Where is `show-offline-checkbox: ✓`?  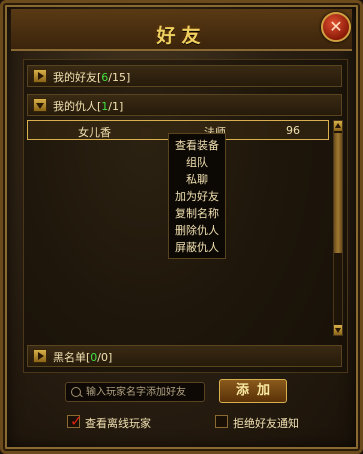 show-offline-checkbox: ✓ is located at coordinates (75, 421).